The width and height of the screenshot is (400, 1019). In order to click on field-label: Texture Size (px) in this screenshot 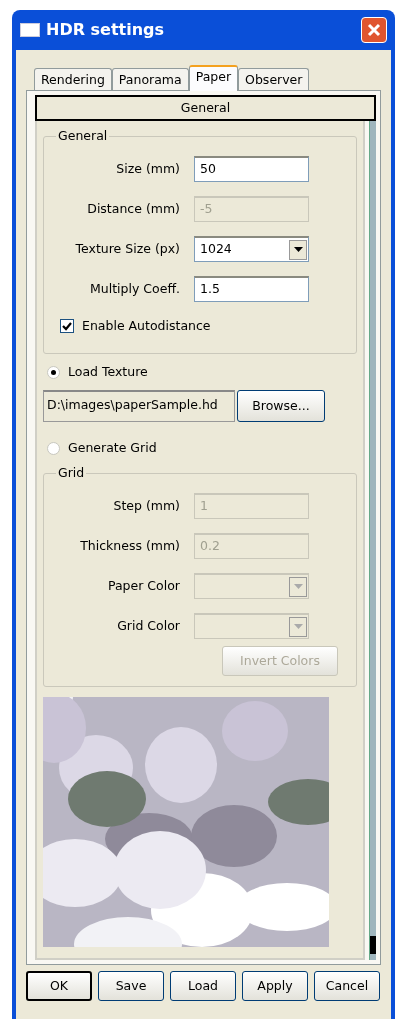, I will do `click(127, 248)`.